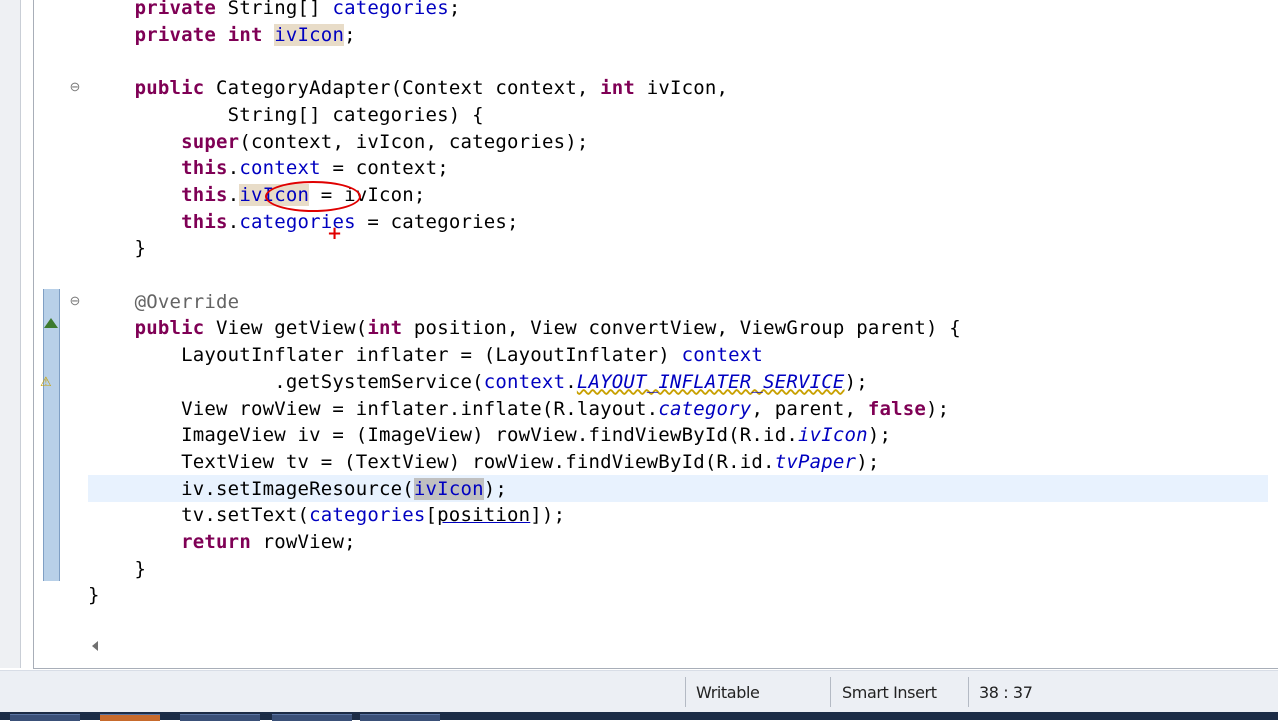 The height and width of the screenshot is (721, 1278). I want to click on code-token: String[], so click(274, 9).